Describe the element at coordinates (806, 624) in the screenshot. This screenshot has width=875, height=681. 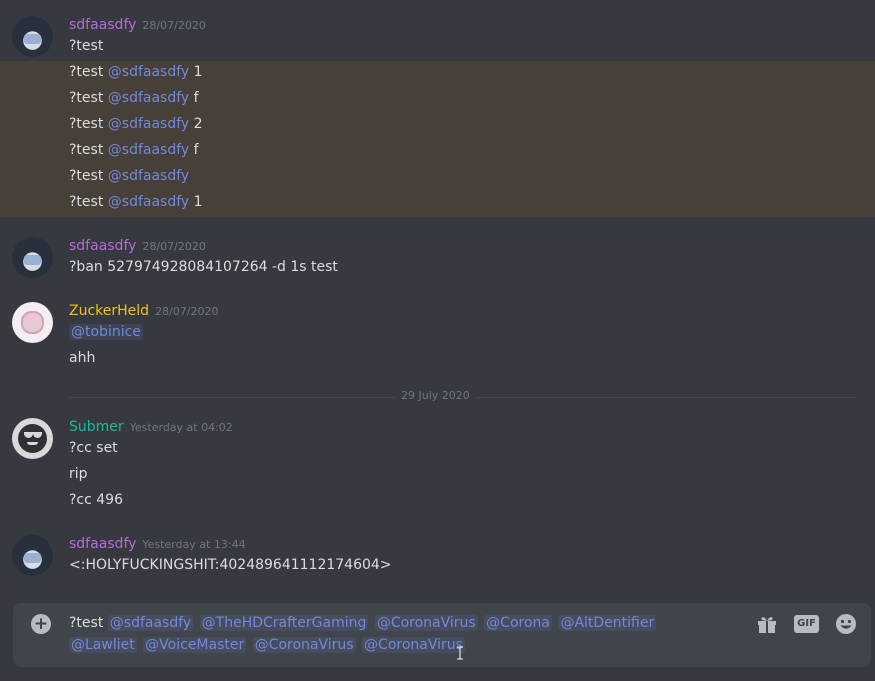
I see `gif-button: GIF` at that location.